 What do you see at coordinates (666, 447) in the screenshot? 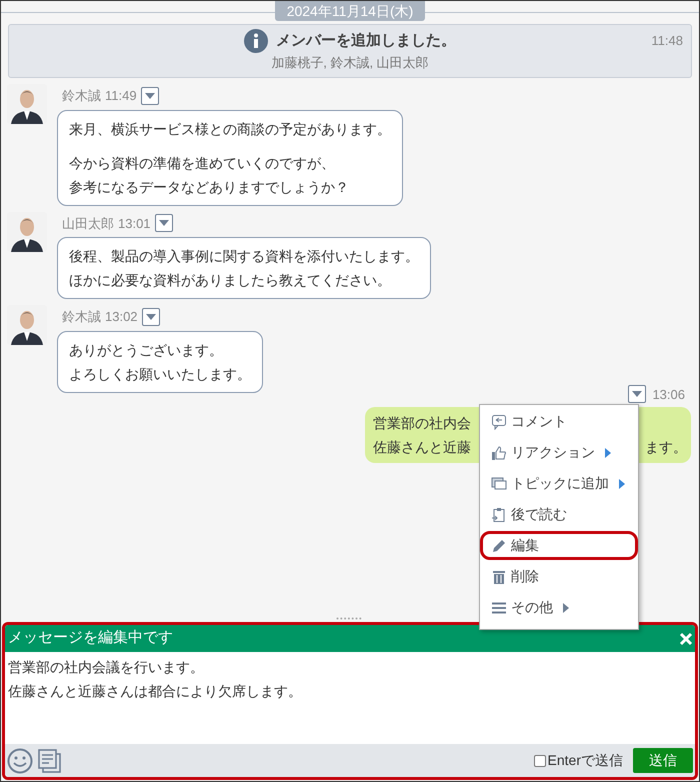
I see `message-text: ます。` at bounding box center [666, 447].